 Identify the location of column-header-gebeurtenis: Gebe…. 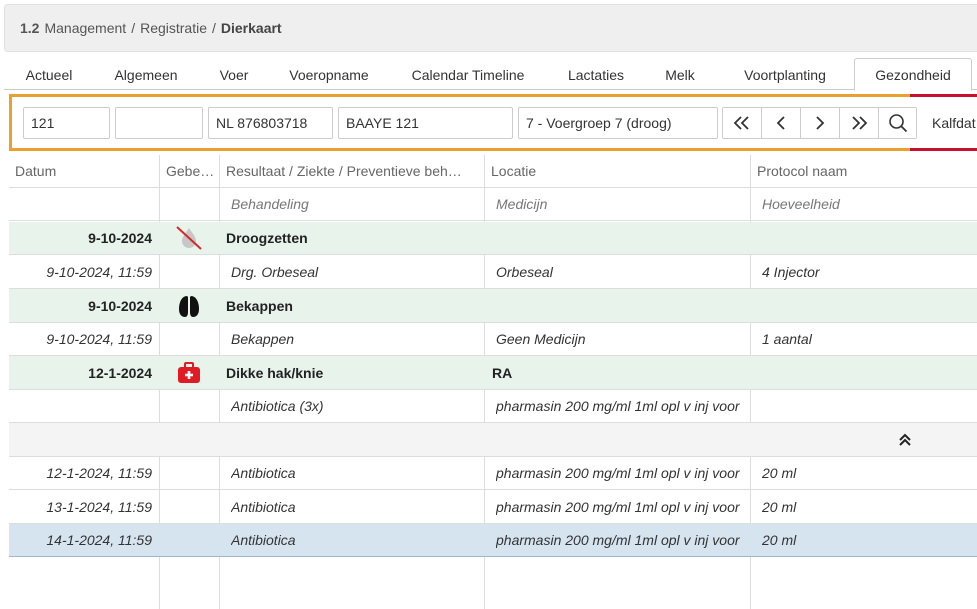
(191, 171).